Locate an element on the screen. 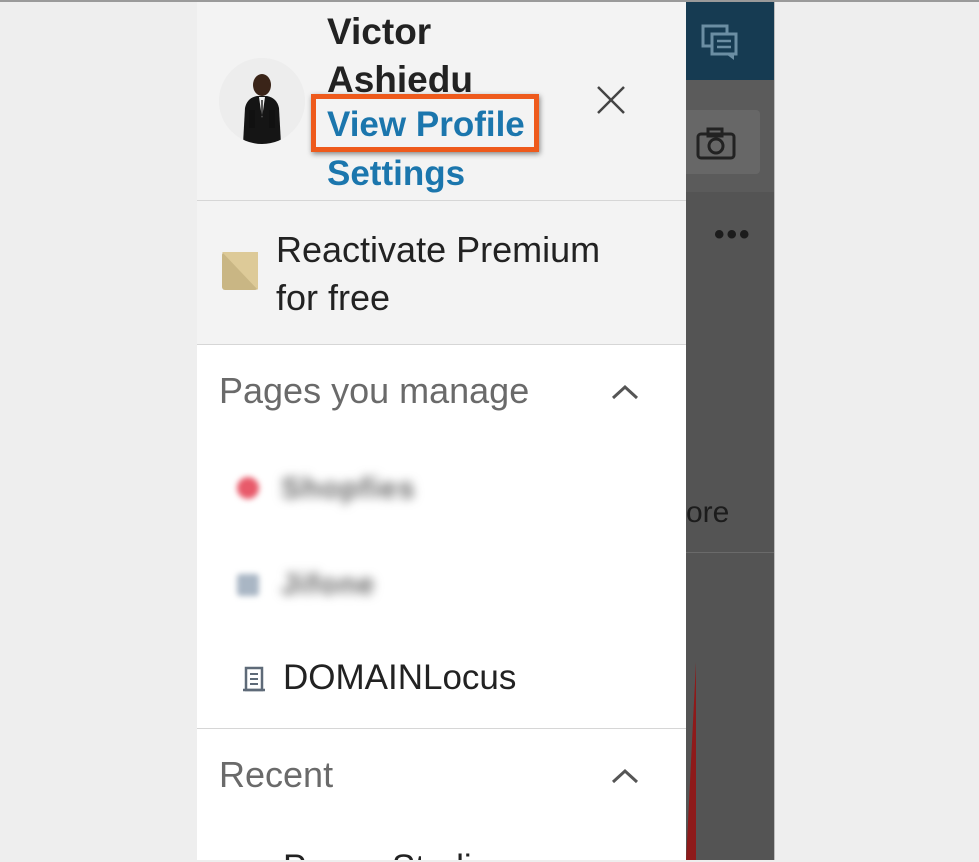  background-app: ••• ore is located at coordinates (730, 431).